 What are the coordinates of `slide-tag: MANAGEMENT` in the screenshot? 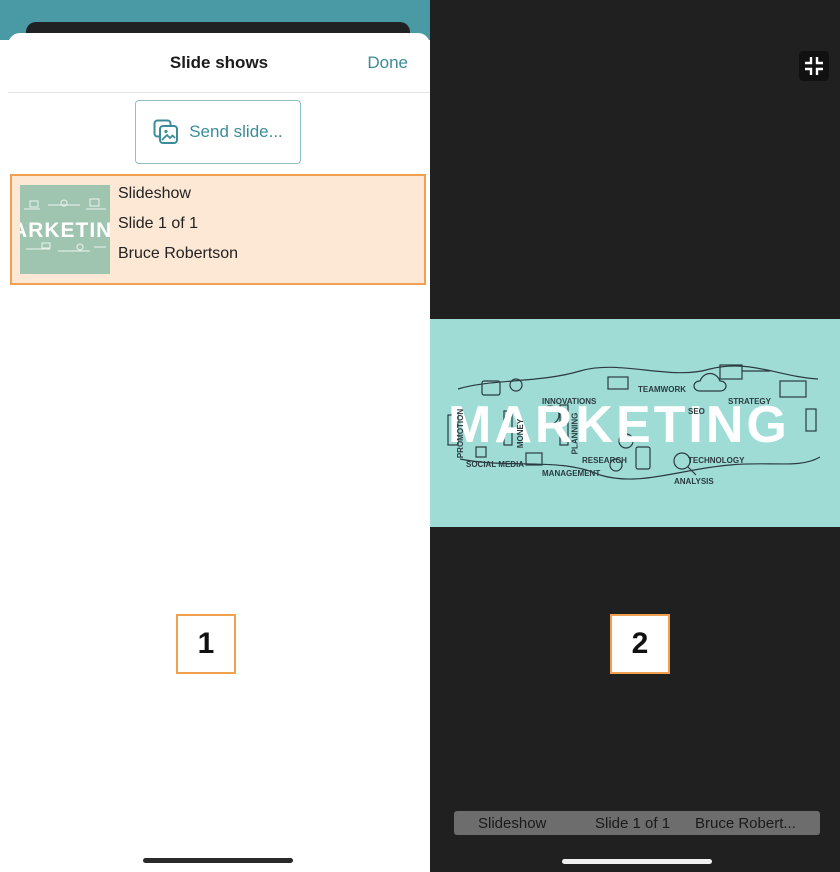 It's located at (571, 473).